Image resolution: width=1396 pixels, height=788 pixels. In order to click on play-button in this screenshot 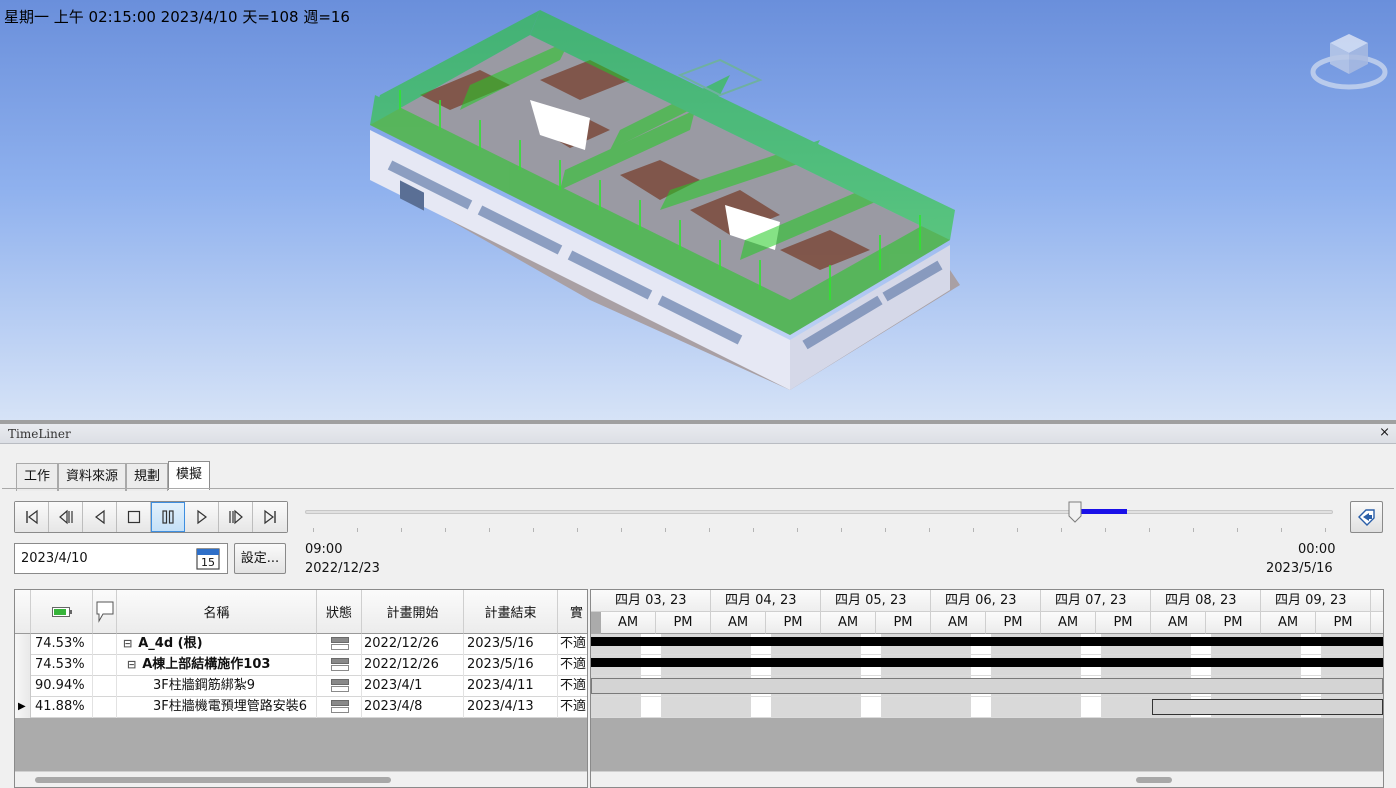, I will do `click(202, 517)`.